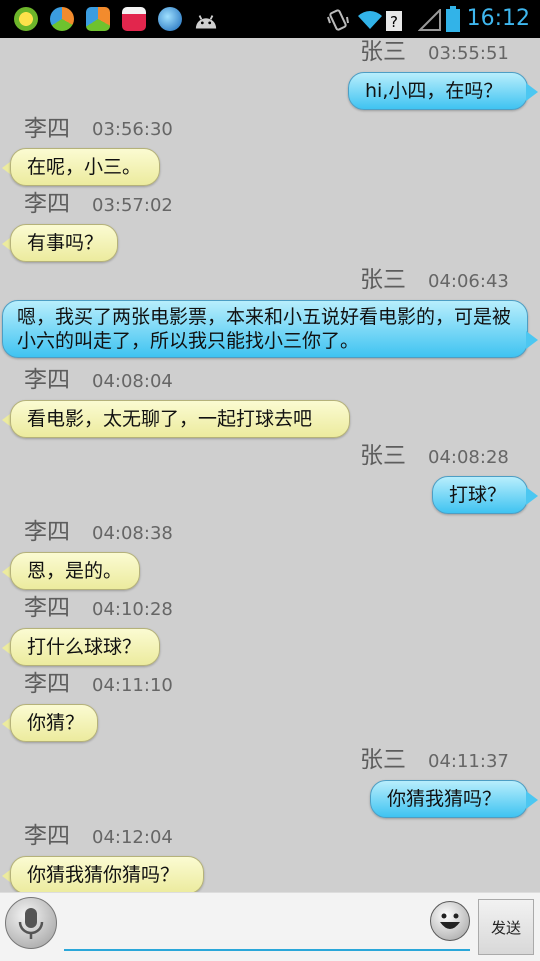 The height and width of the screenshot is (961, 540). What do you see at coordinates (132, 837) in the screenshot?
I see `message-time: 04:12:04` at bounding box center [132, 837].